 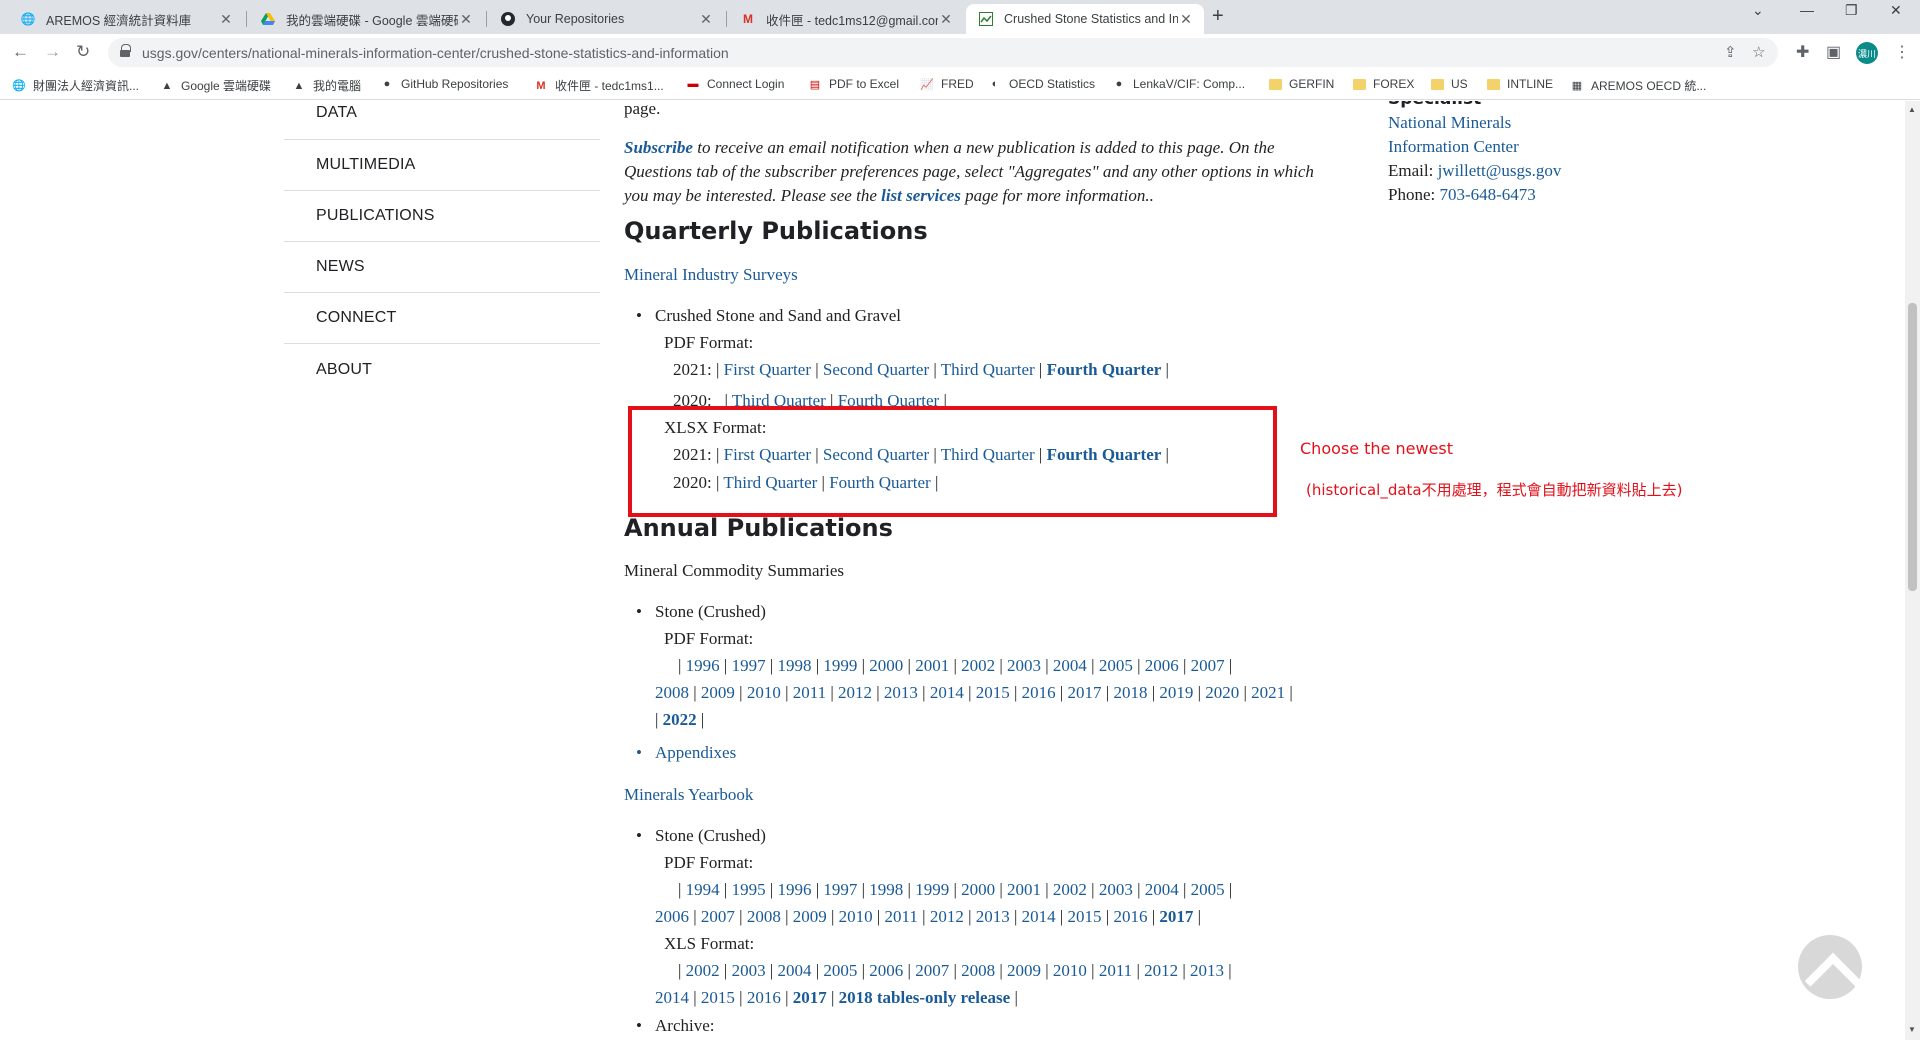 I want to click on nav-publications: PUBLICATIONS, so click(x=442, y=216).